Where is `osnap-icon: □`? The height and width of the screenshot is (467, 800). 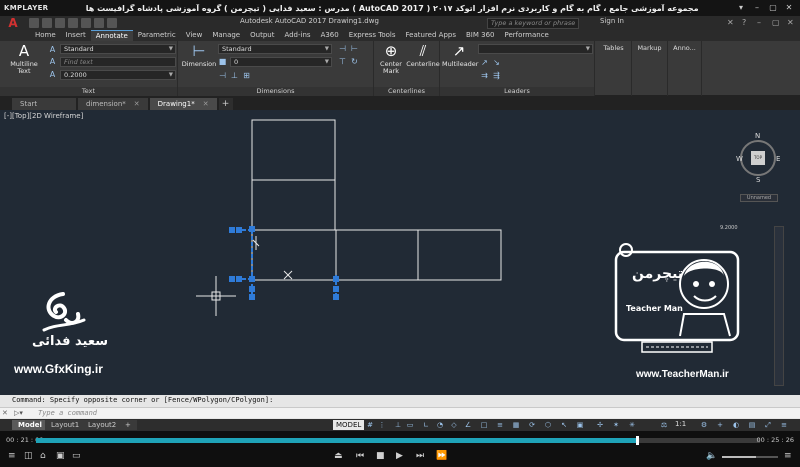
osnap-icon: □ is located at coordinates (484, 425).